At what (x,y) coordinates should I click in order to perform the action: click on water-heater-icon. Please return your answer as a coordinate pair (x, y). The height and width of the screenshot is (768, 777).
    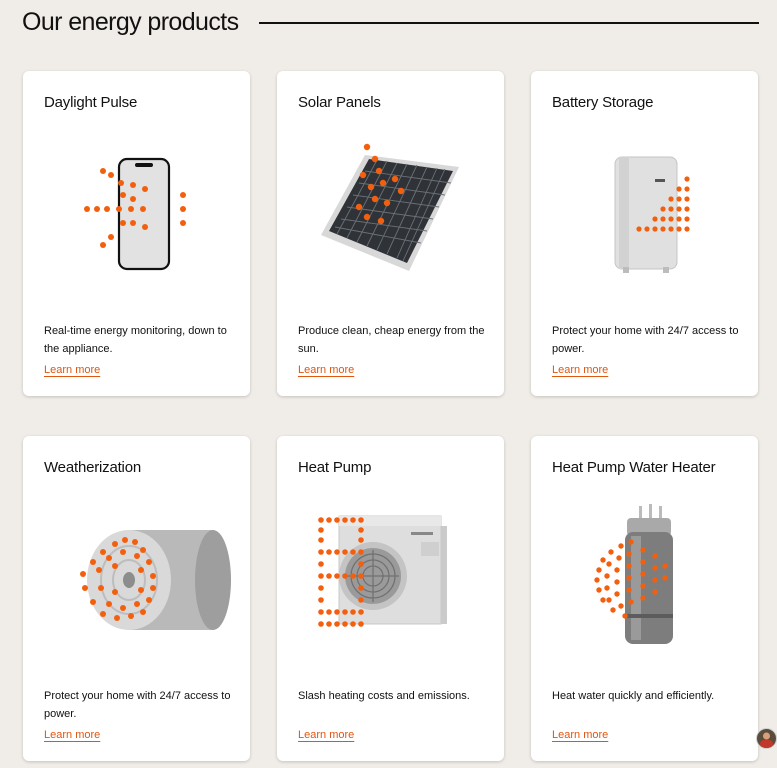
    Looking at the image, I should click on (633, 574).